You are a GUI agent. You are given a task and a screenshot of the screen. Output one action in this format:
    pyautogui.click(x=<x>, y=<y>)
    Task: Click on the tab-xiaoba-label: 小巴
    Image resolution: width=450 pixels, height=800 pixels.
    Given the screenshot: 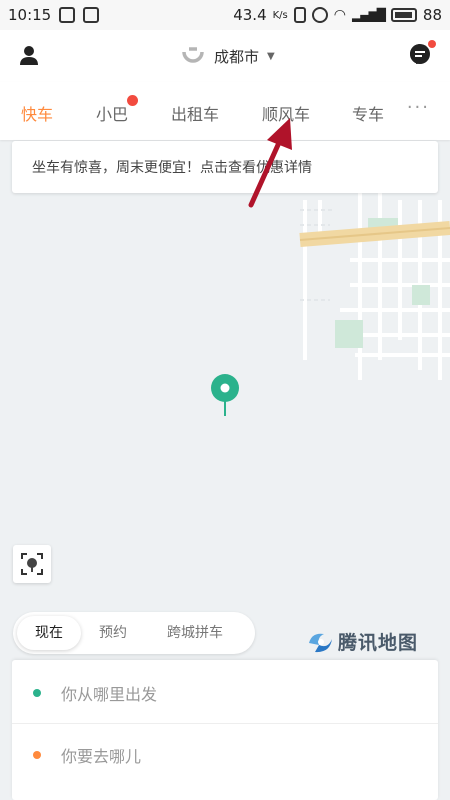 What is the action you would take?
    pyautogui.click(x=112, y=114)
    